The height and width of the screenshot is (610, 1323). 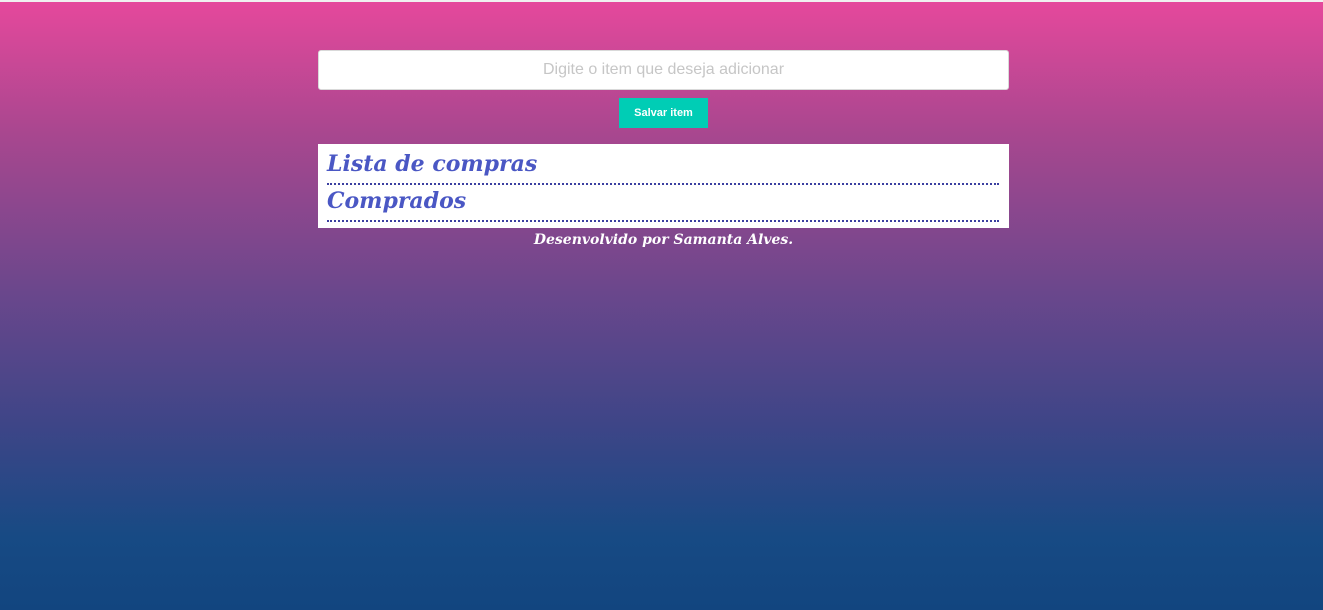 I want to click on item-input, so click(x=663, y=70).